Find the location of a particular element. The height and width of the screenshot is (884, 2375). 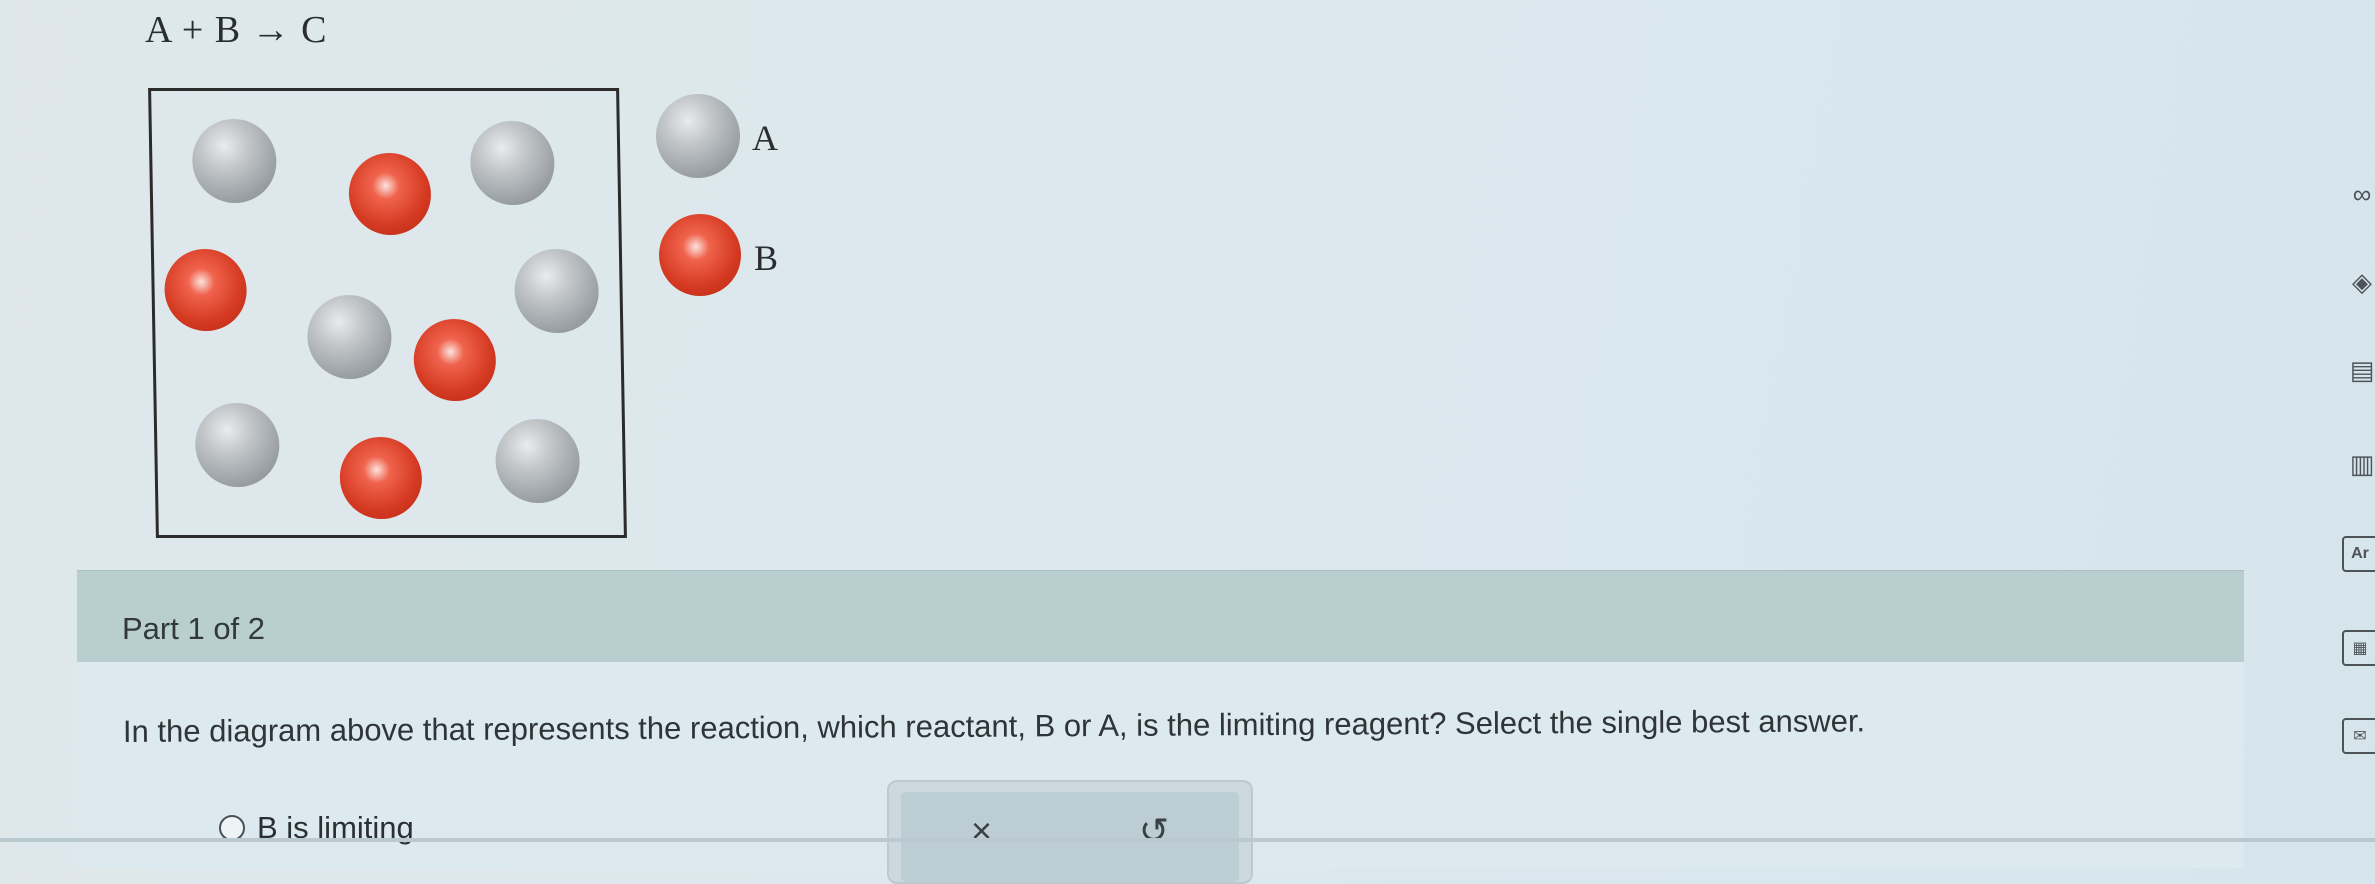

legend-a-particle is located at coordinates (698, 136).